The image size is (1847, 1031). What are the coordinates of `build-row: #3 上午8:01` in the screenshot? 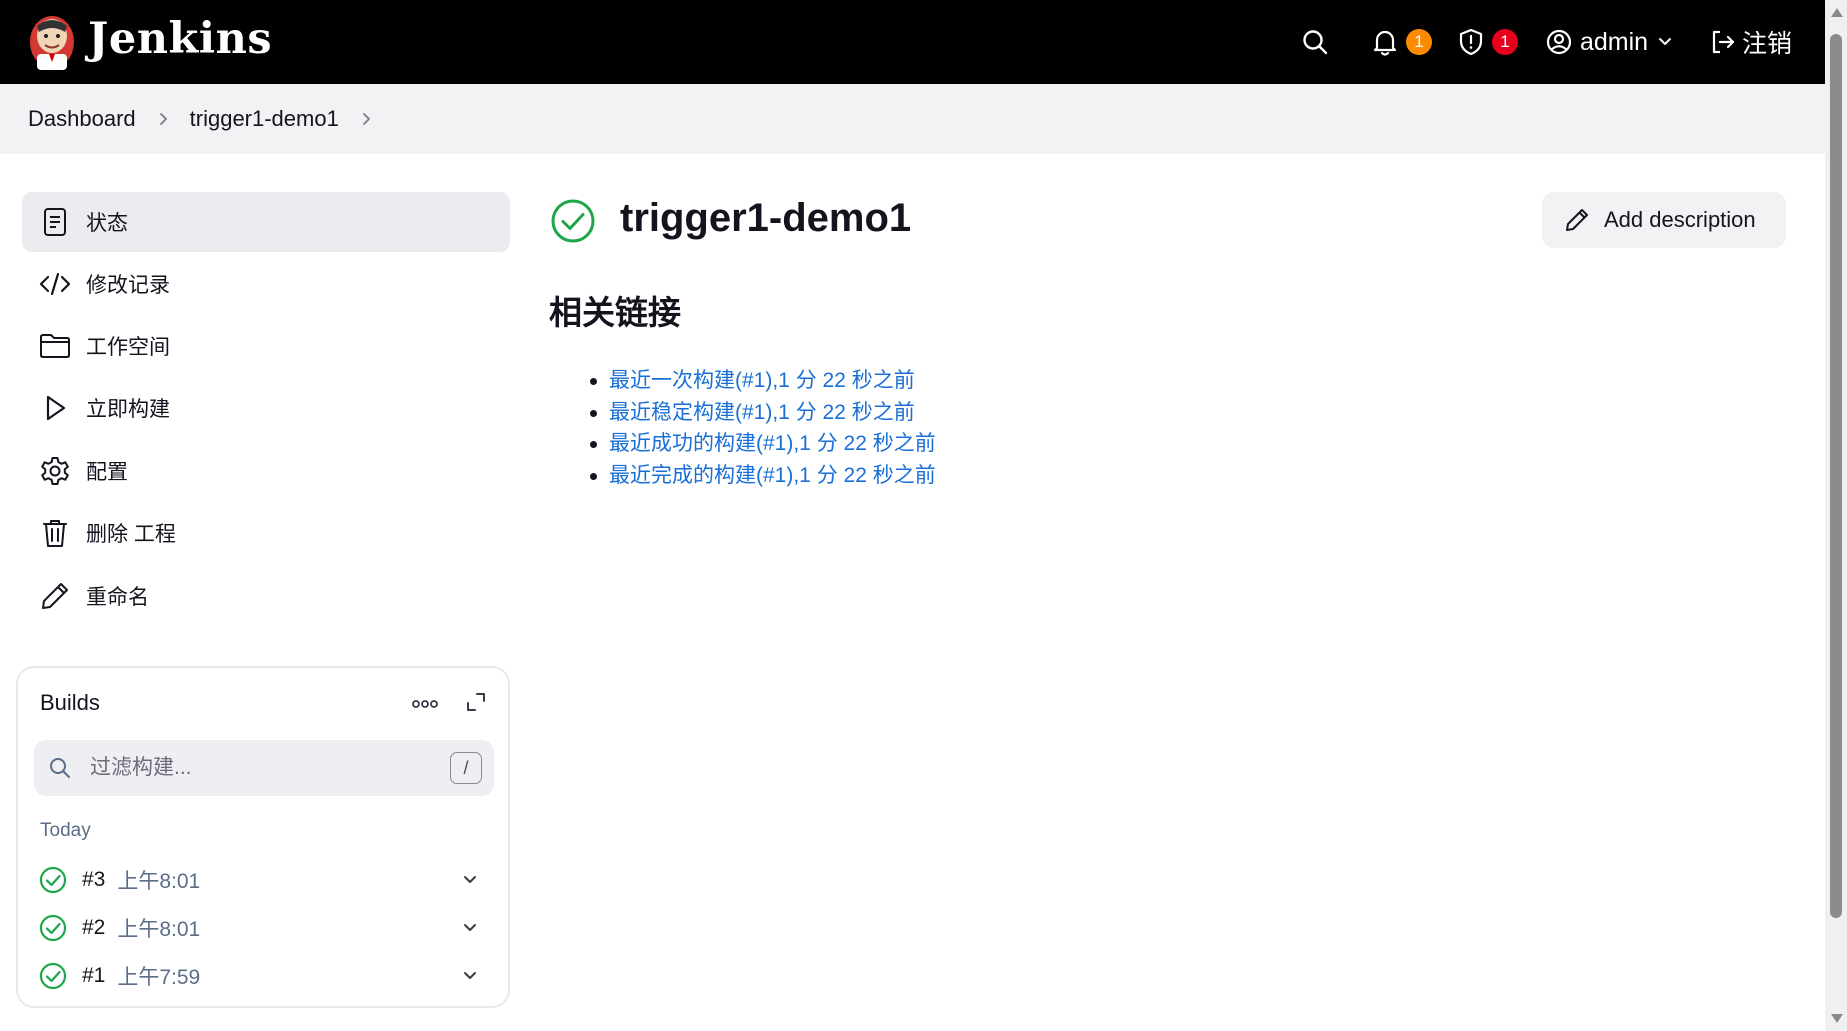 It's located at (266, 880).